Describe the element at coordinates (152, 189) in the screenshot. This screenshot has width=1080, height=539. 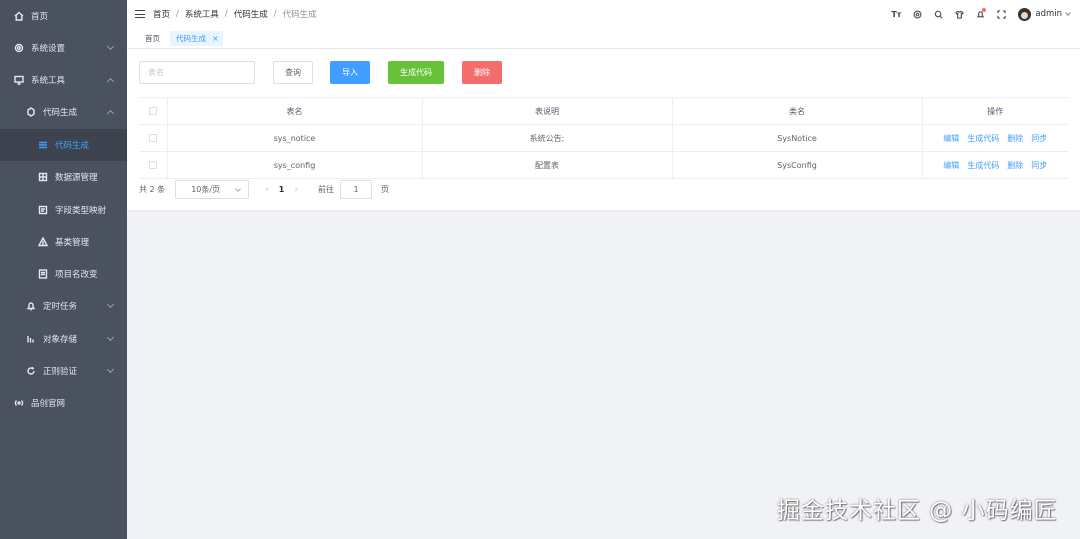
I see `total-count: 共 2 条` at that location.